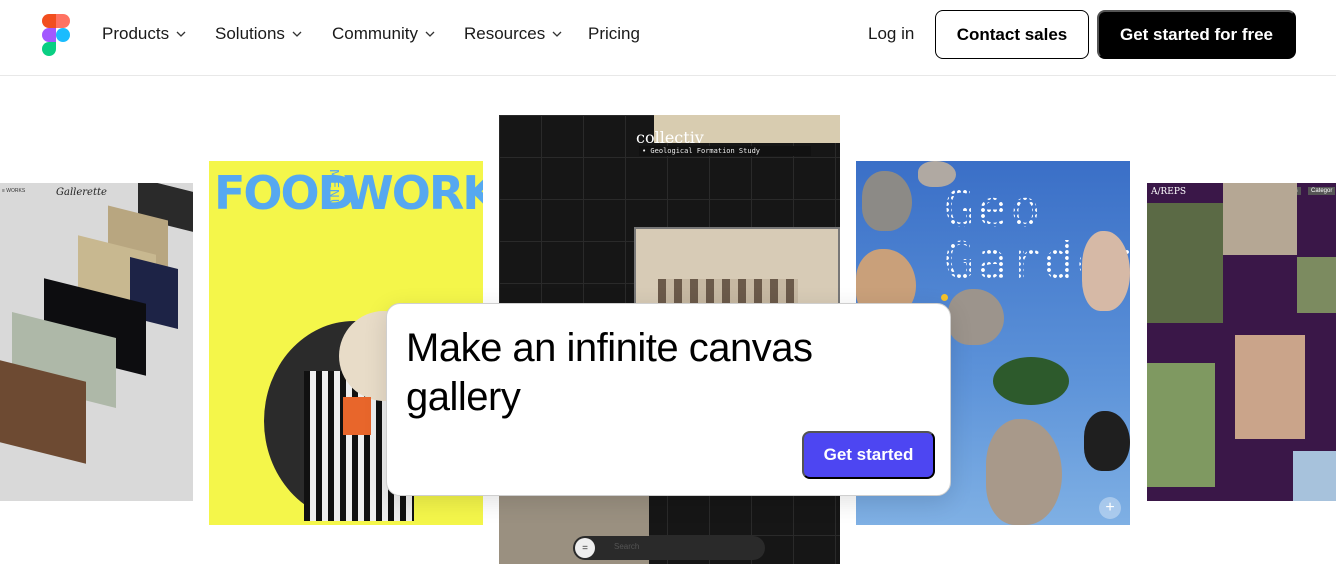 The width and height of the screenshot is (1336, 564). I want to click on hand-photo, so click(1270, 387).